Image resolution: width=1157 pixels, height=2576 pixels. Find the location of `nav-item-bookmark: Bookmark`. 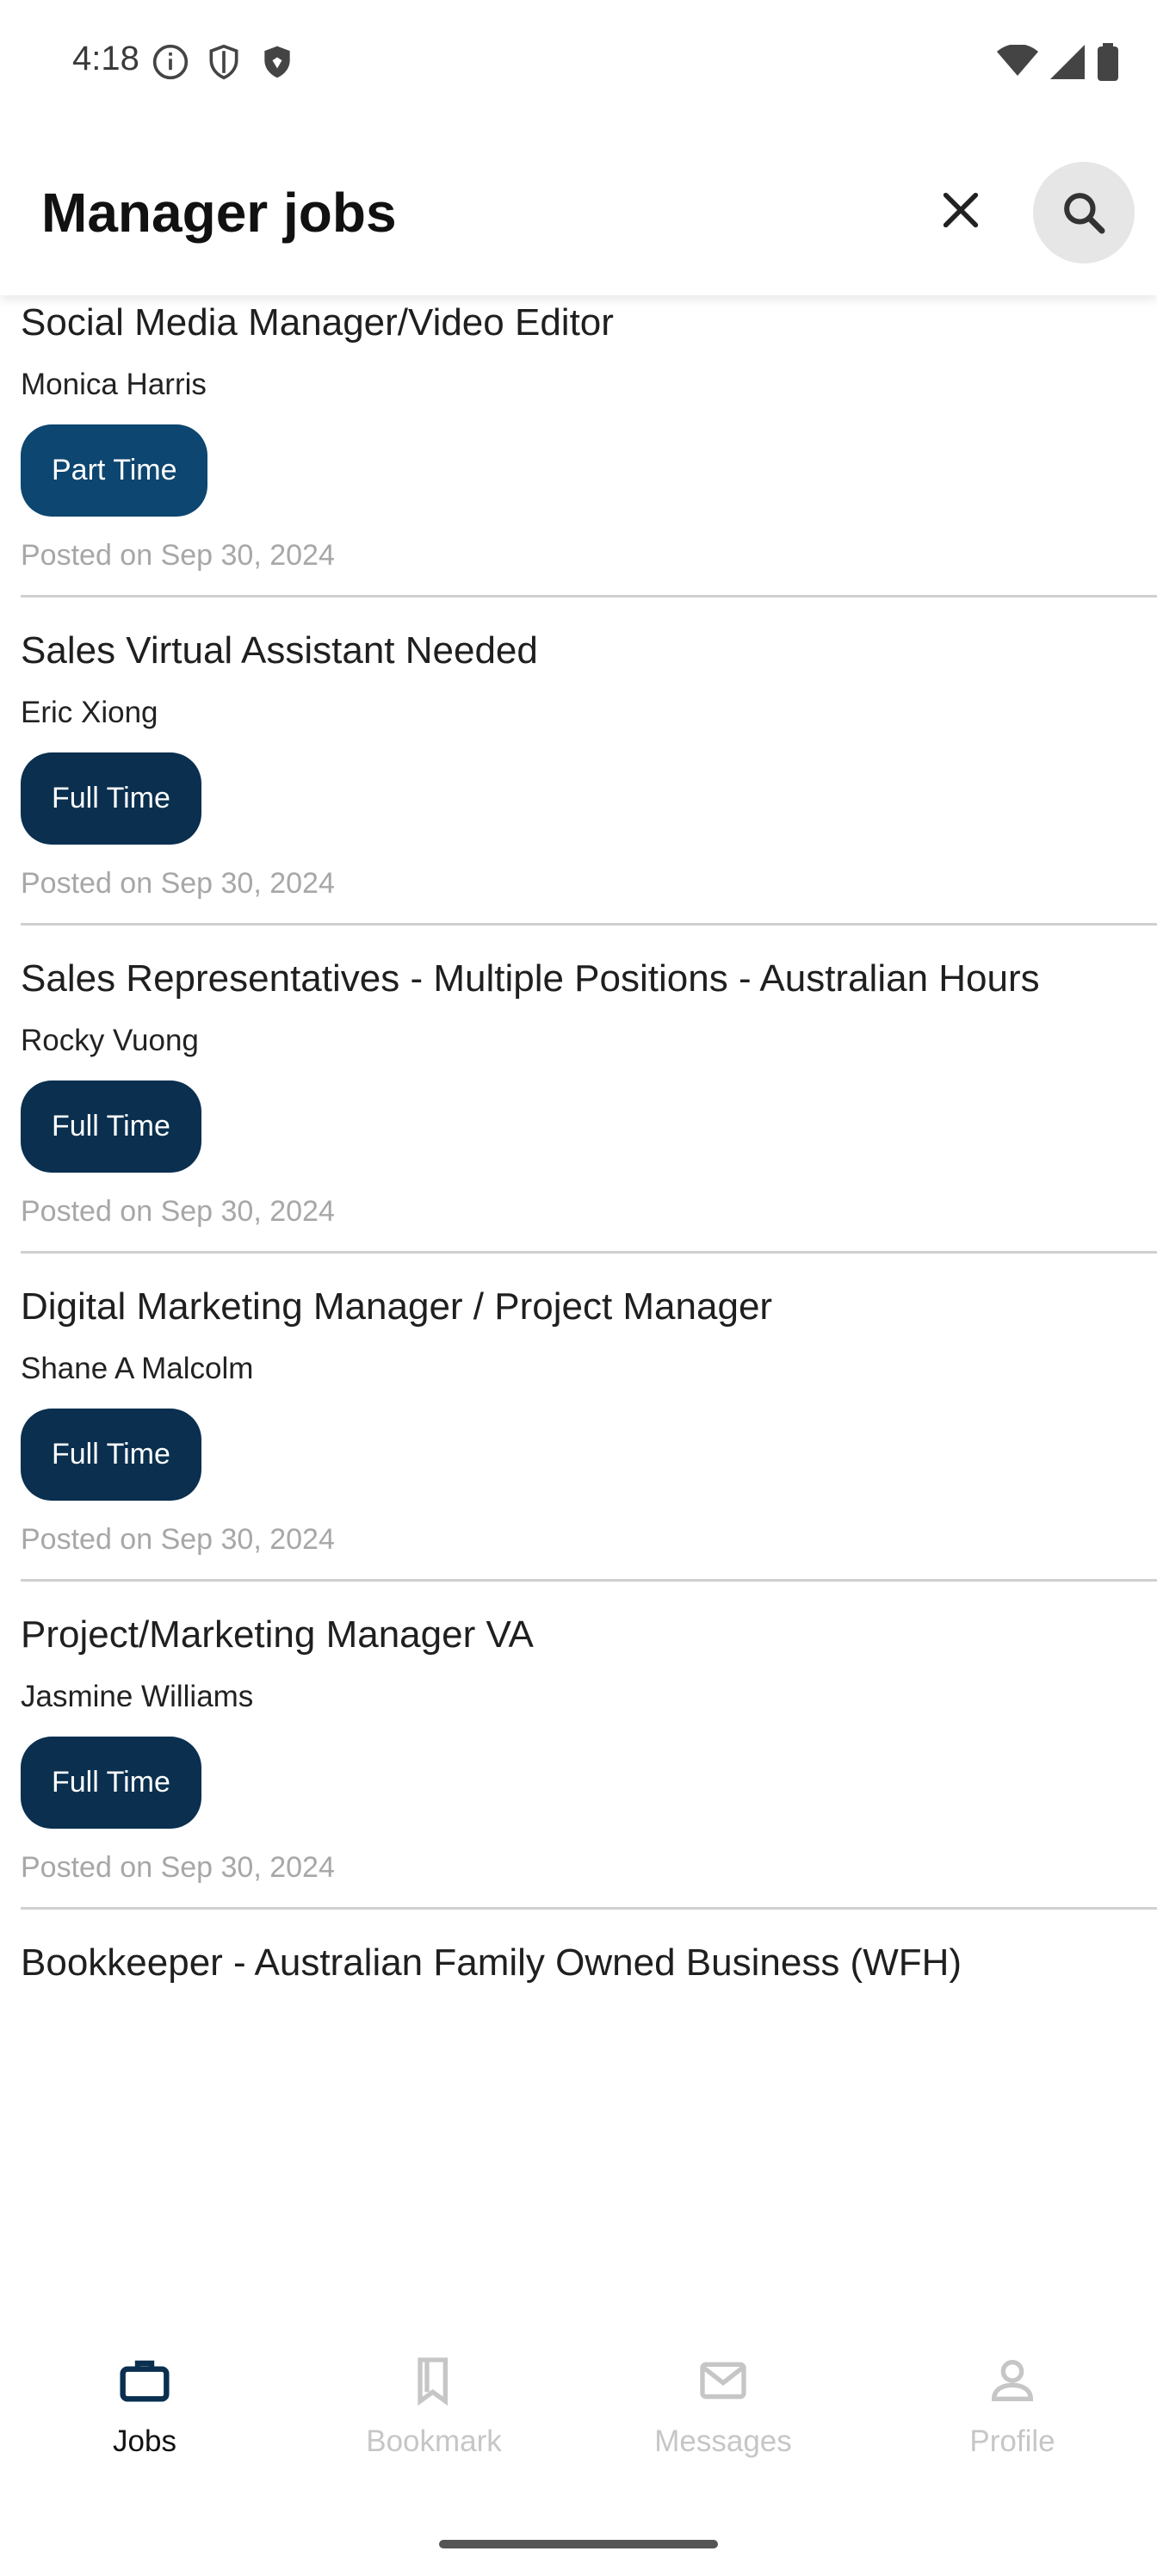

nav-item-bookmark: Bookmark is located at coordinates (433, 2406).